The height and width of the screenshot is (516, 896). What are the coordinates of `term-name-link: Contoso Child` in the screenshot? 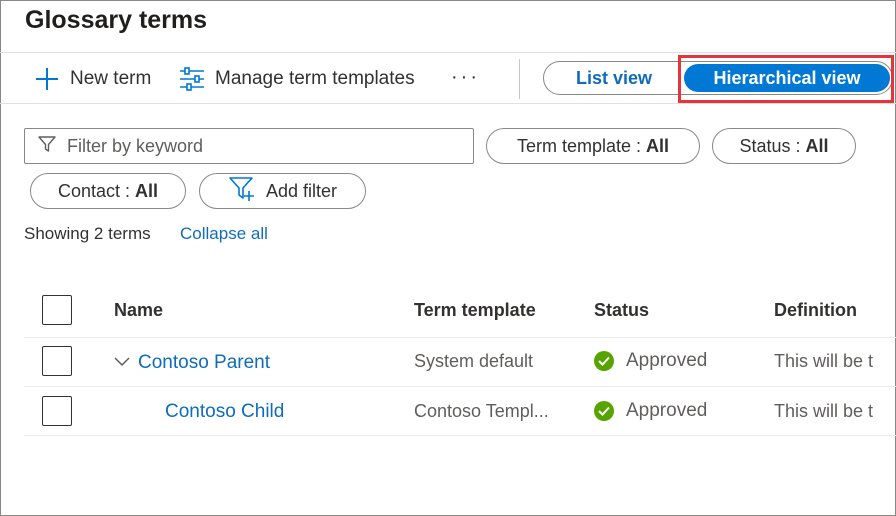 It's located at (224, 412).